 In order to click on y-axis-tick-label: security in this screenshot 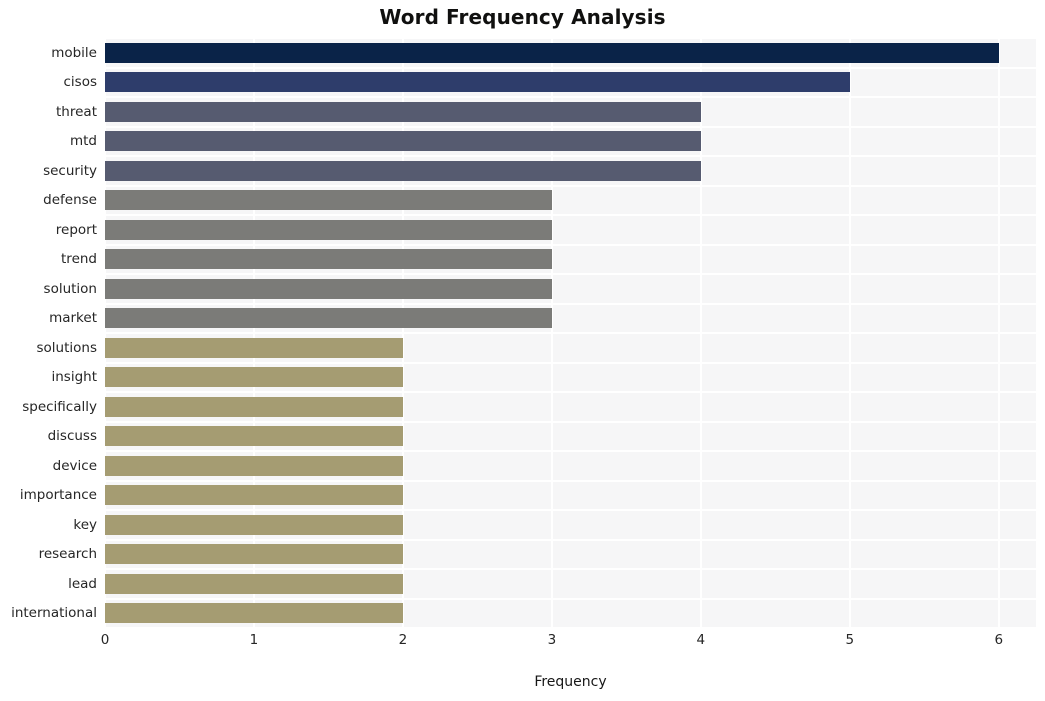, I will do `click(70, 170)`.